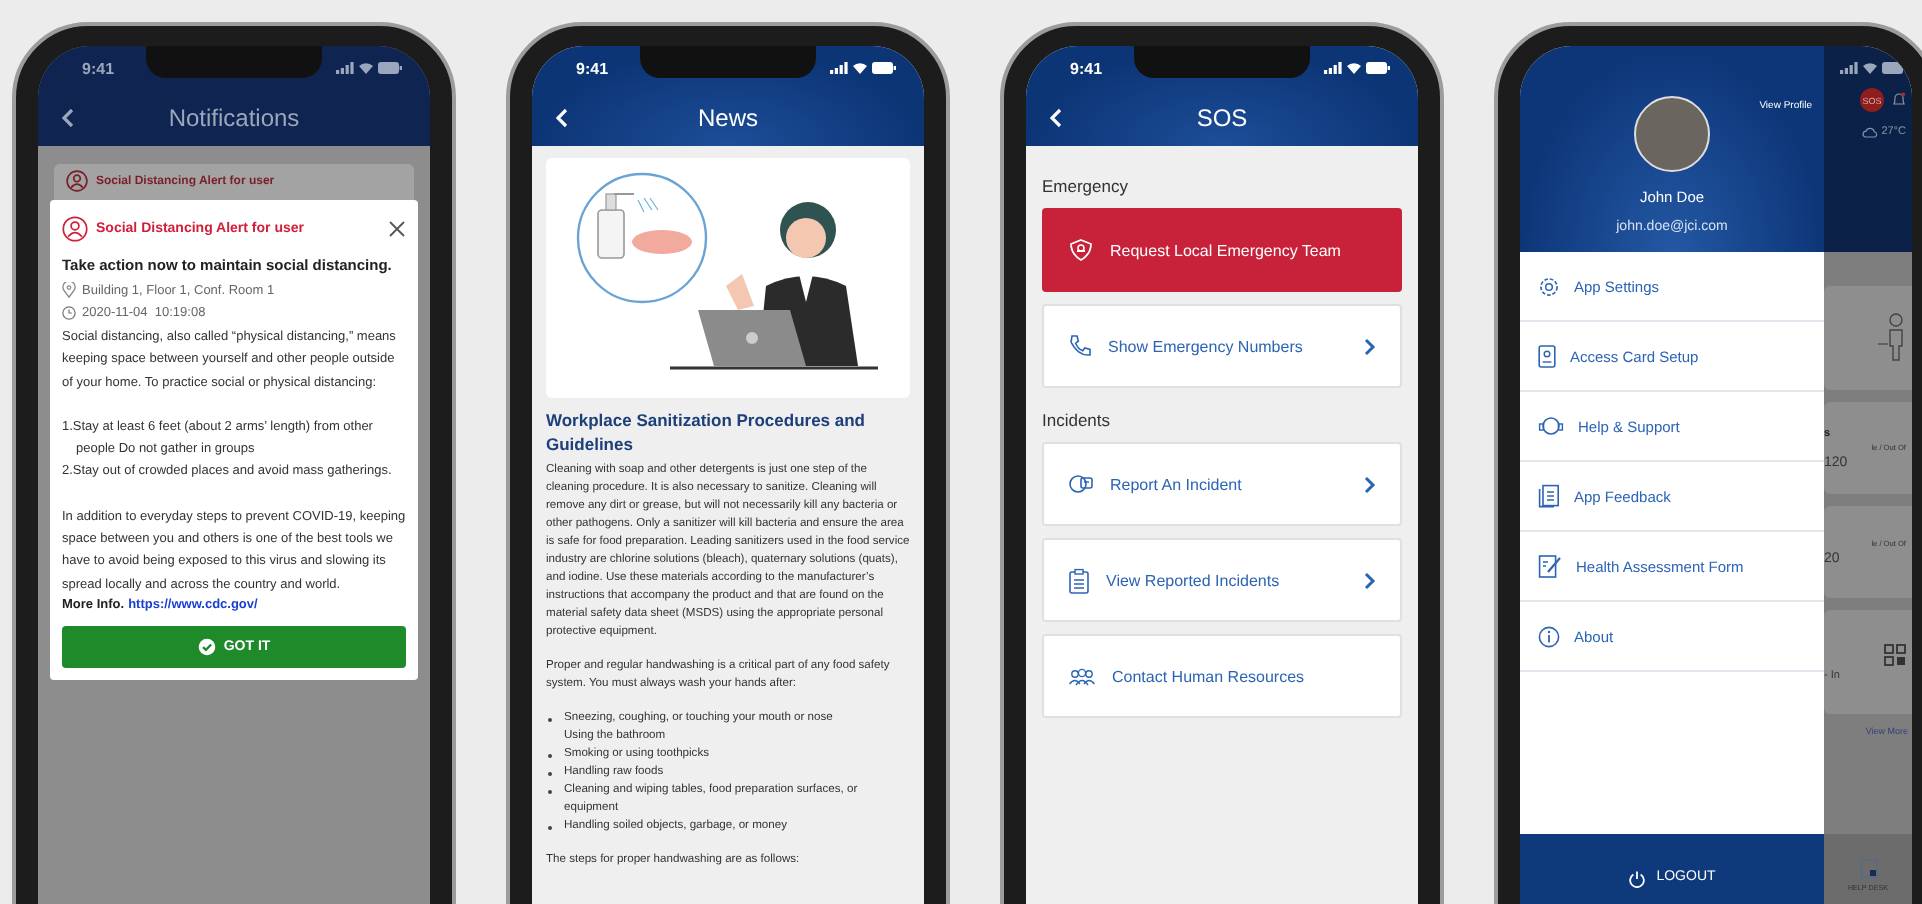 This screenshot has width=1922, height=904. What do you see at coordinates (1672, 134) in the screenshot?
I see `avatar-placeholder` at bounding box center [1672, 134].